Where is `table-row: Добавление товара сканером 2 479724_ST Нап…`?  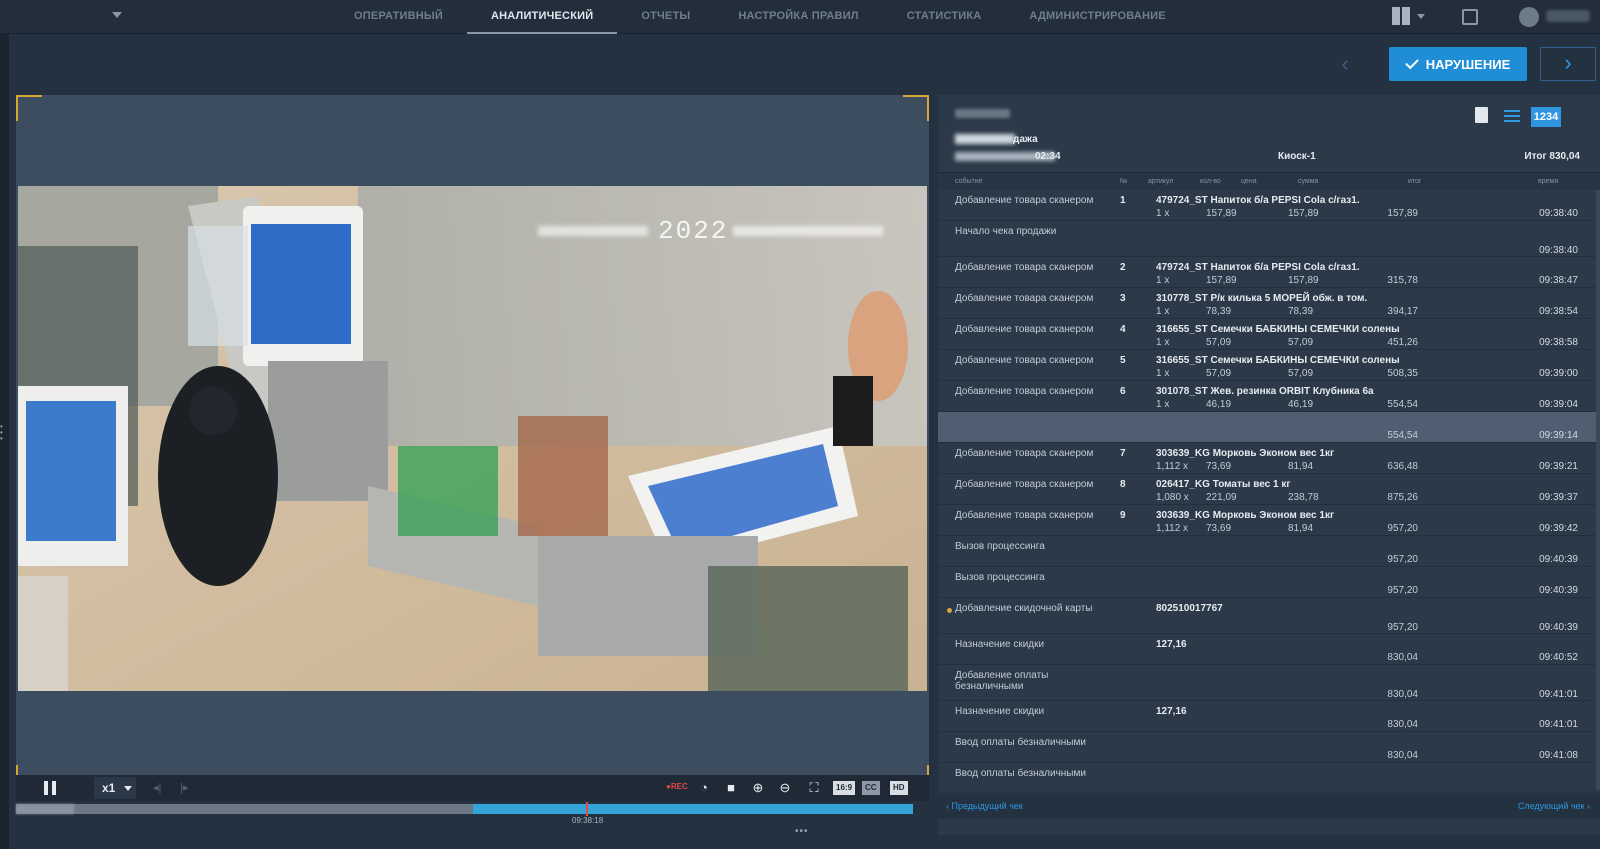
table-row: Добавление товара сканером 2 479724_ST Нап… is located at coordinates (1269, 272).